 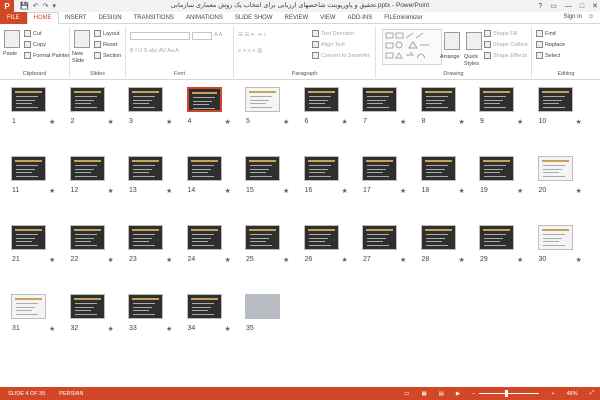 I want to click on convert-smartart-button: Convert to SmartArt, so click(x=341, y=55).